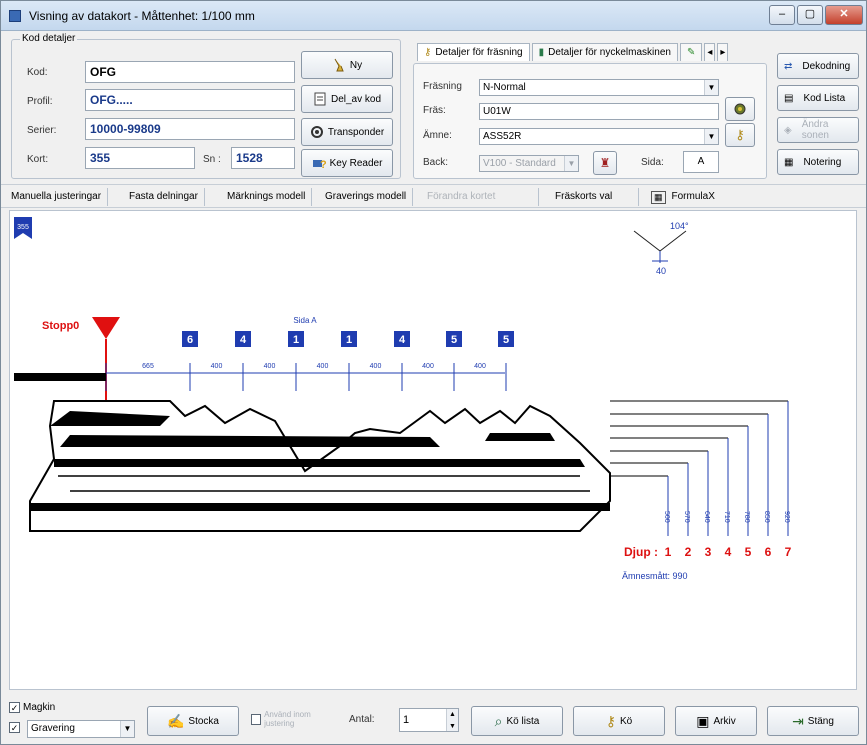 The image size is (867, 745). I want to click on tab-fraesning: ⚷ Detaljer för fräsning, so click(473, 52).